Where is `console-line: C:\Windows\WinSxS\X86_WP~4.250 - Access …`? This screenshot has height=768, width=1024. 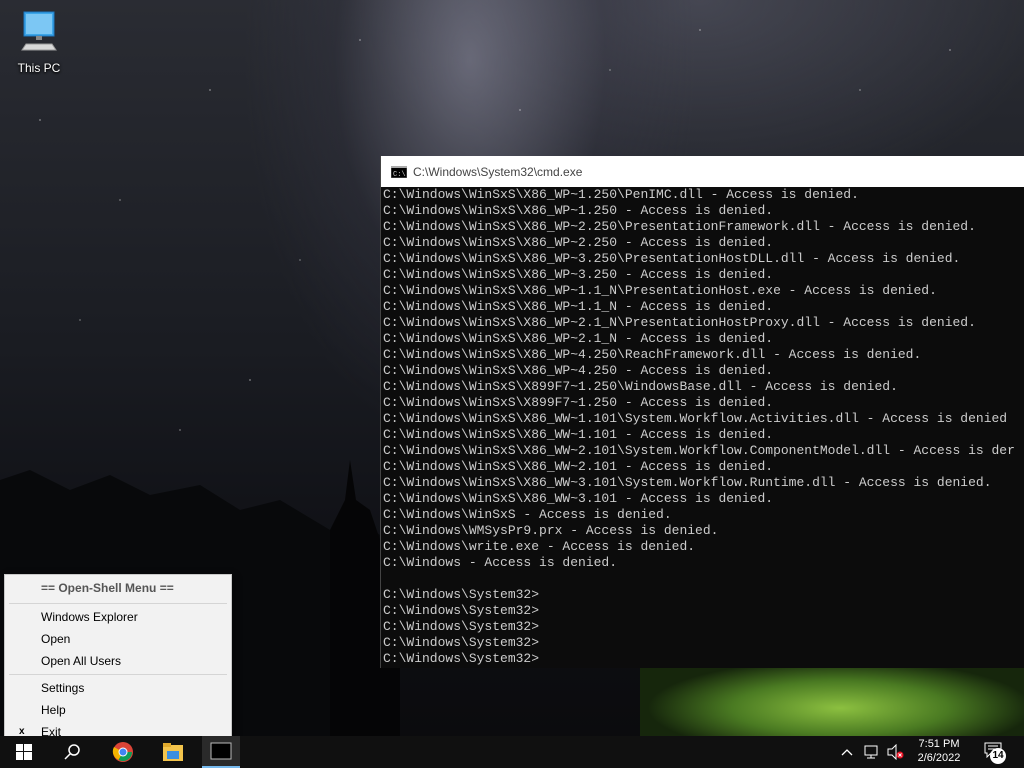 console-line: C:\Windows\WinSxS\X86_WP~4.250 - Access … is located at coordinates (578, 370).